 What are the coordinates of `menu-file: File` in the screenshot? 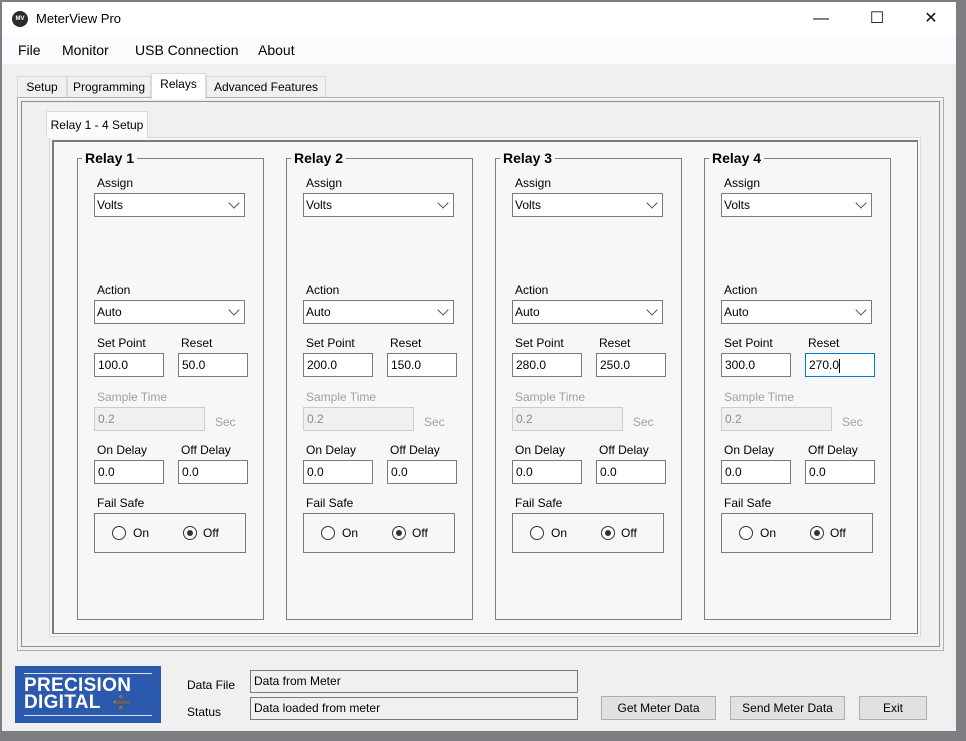 It's located at (29, 50).